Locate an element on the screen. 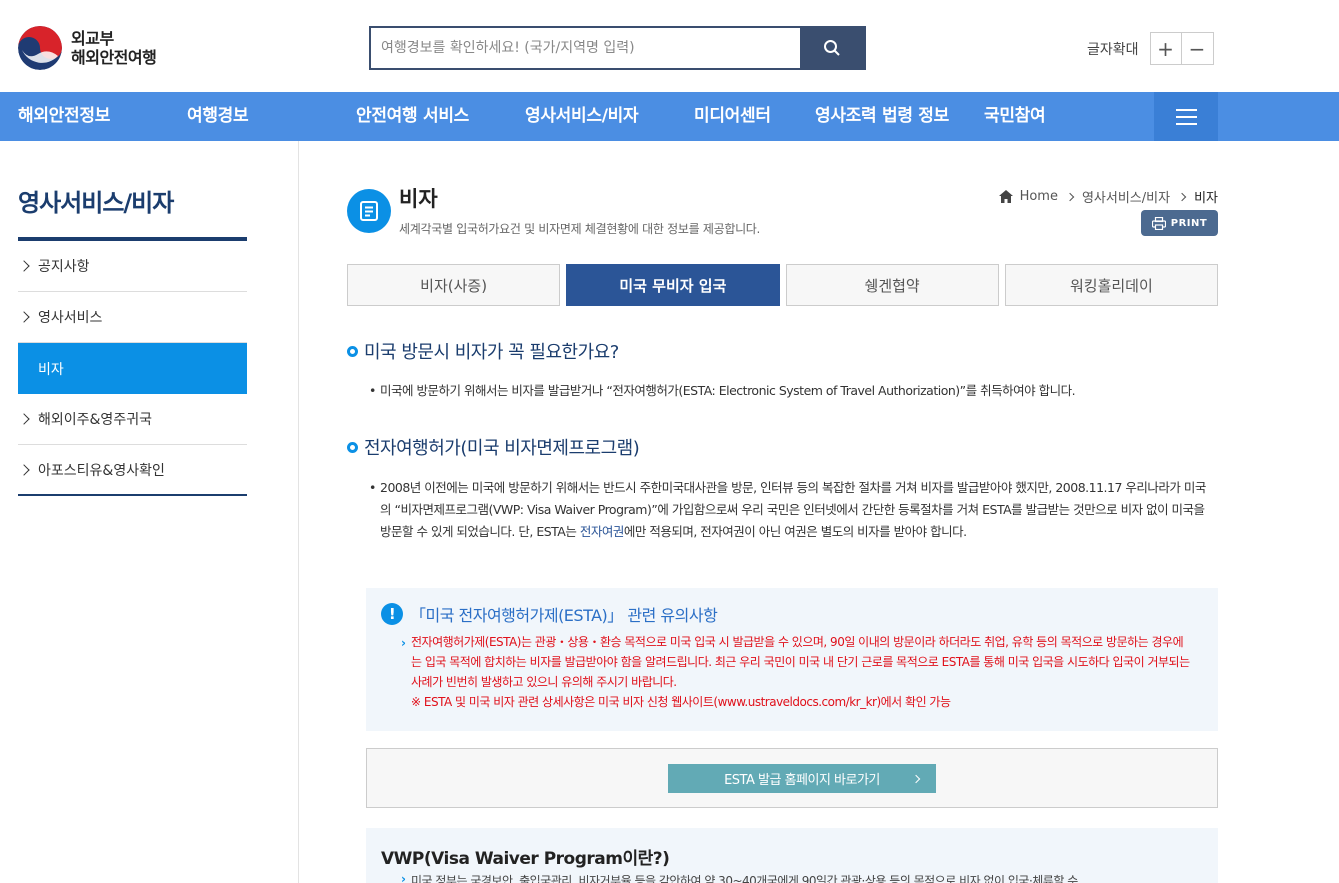 This screenshot has width=1339, height=883. logo-text: 외교부 해외안전여행 is located at coordinates (114, 48).